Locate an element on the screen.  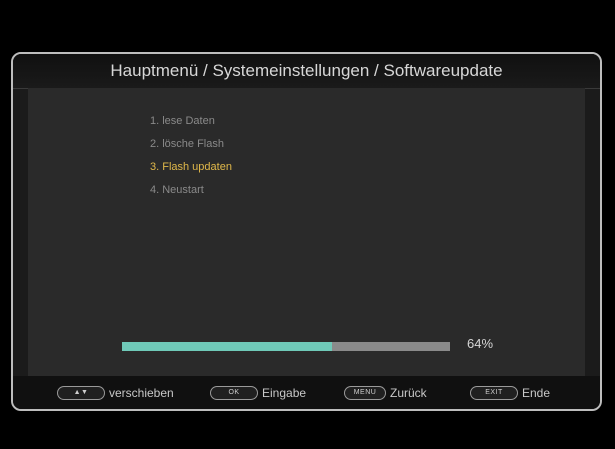
step-restart: 4. Neustart is located at coordinates (177, 190).